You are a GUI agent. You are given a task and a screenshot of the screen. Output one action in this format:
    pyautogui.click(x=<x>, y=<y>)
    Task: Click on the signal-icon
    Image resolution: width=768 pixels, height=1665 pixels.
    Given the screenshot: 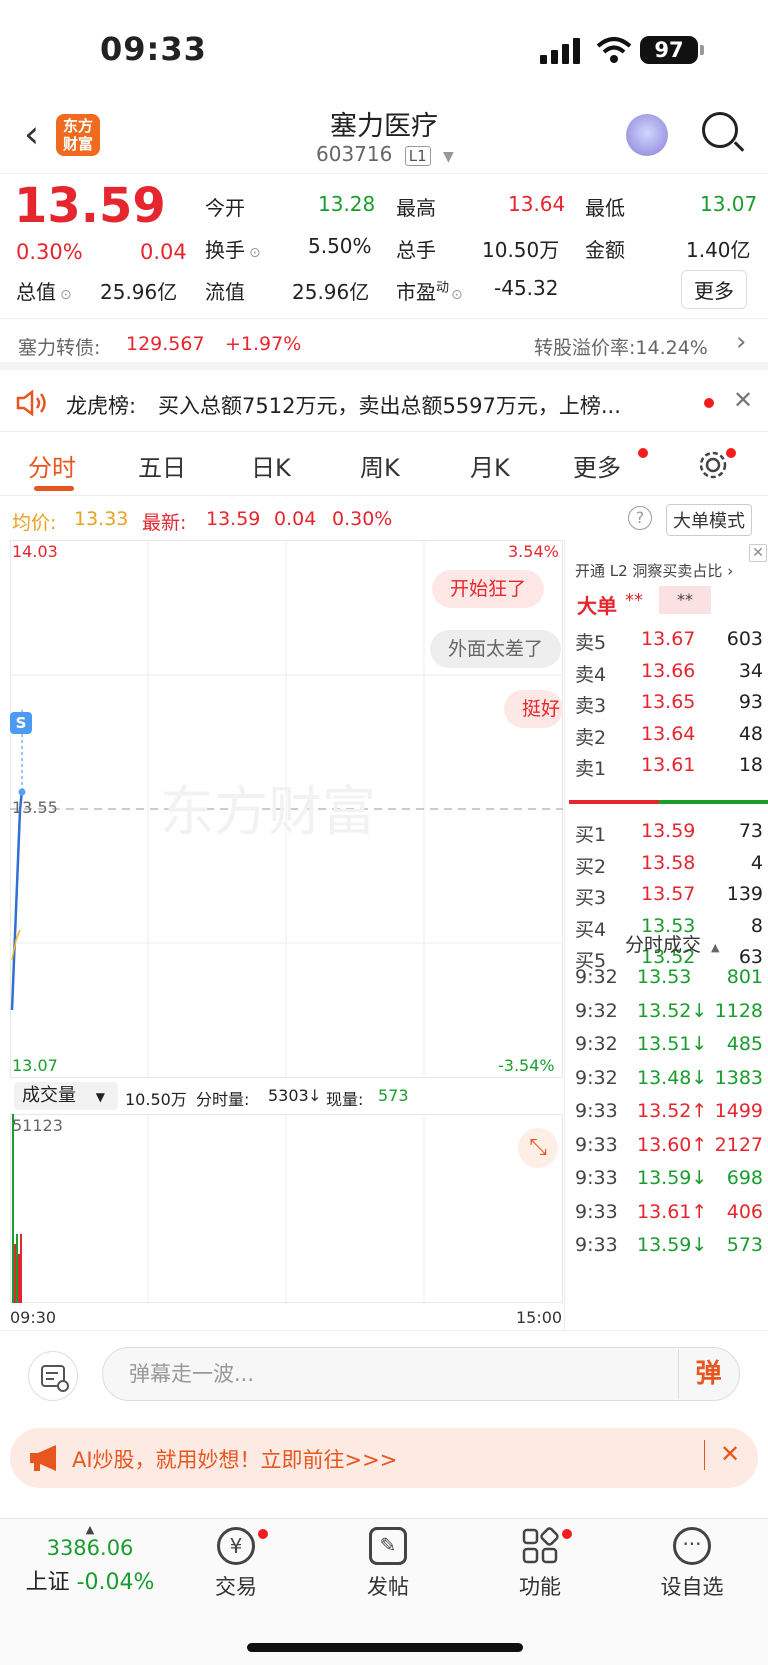 What is the action you would take?
    pyautogui.click(x=560, y=51)
    